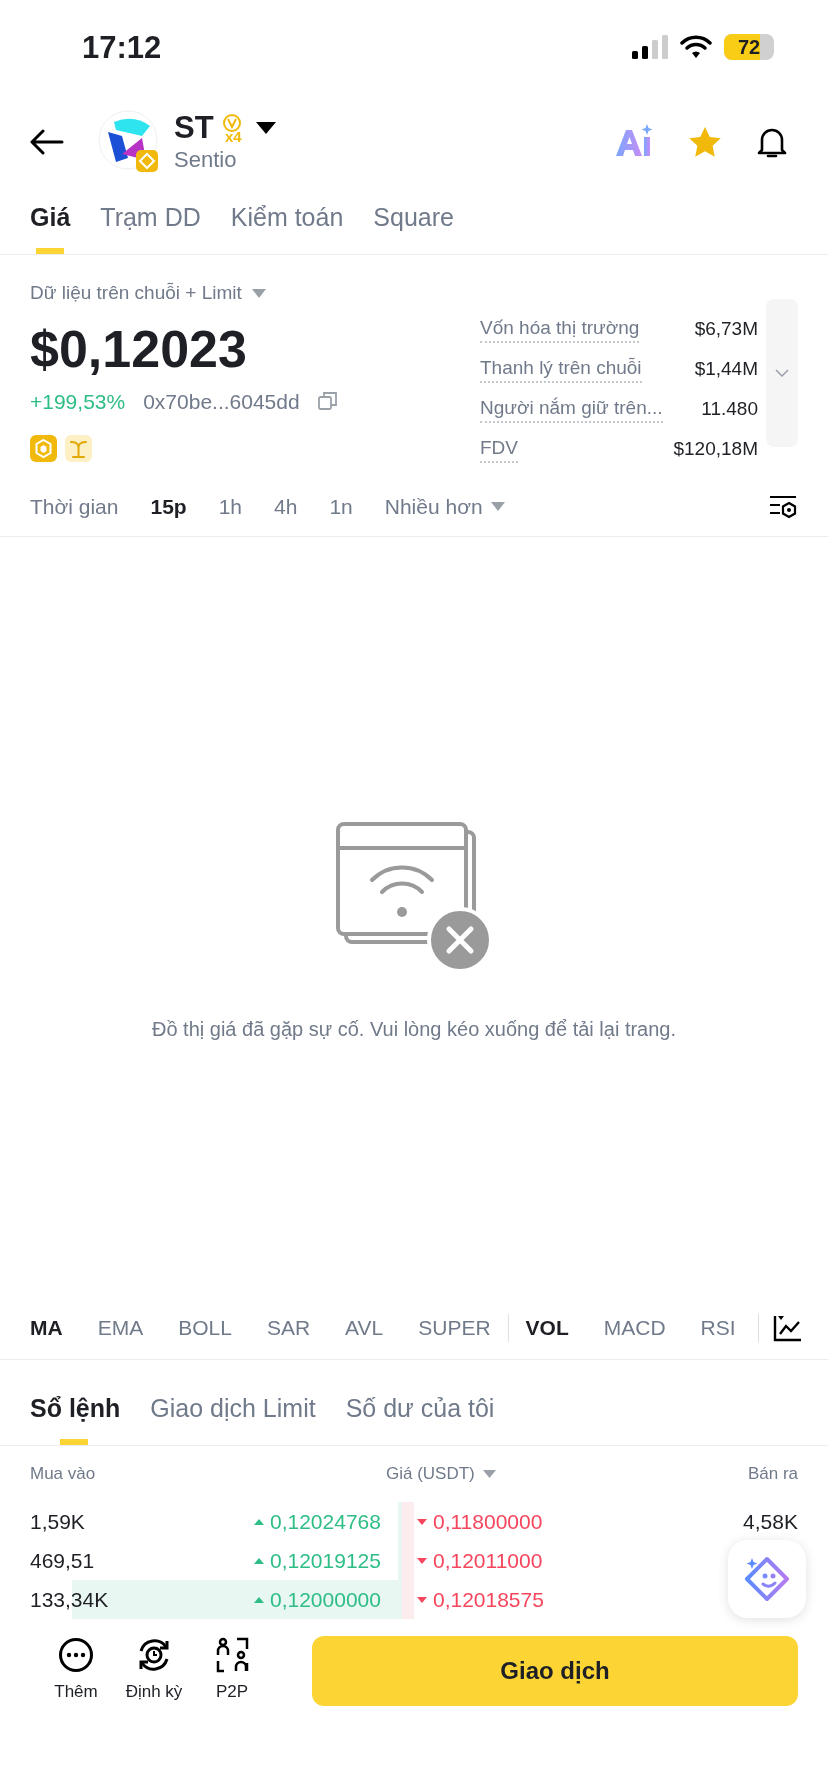  I want to click on ask-price: 0,12011000, so click(487, 1560).